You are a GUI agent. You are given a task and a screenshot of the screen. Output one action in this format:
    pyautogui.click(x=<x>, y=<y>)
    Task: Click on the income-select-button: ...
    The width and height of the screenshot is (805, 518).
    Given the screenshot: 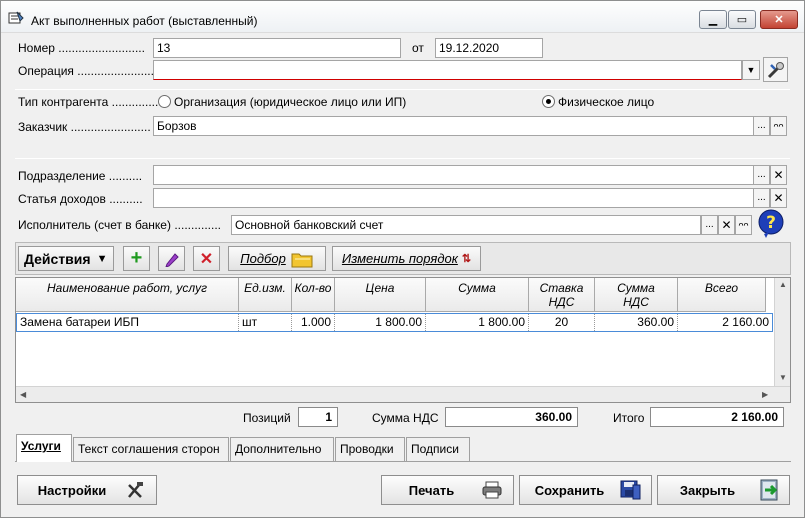 What is the action you would take?
    pyautogui.click(x=761, y=198)
    